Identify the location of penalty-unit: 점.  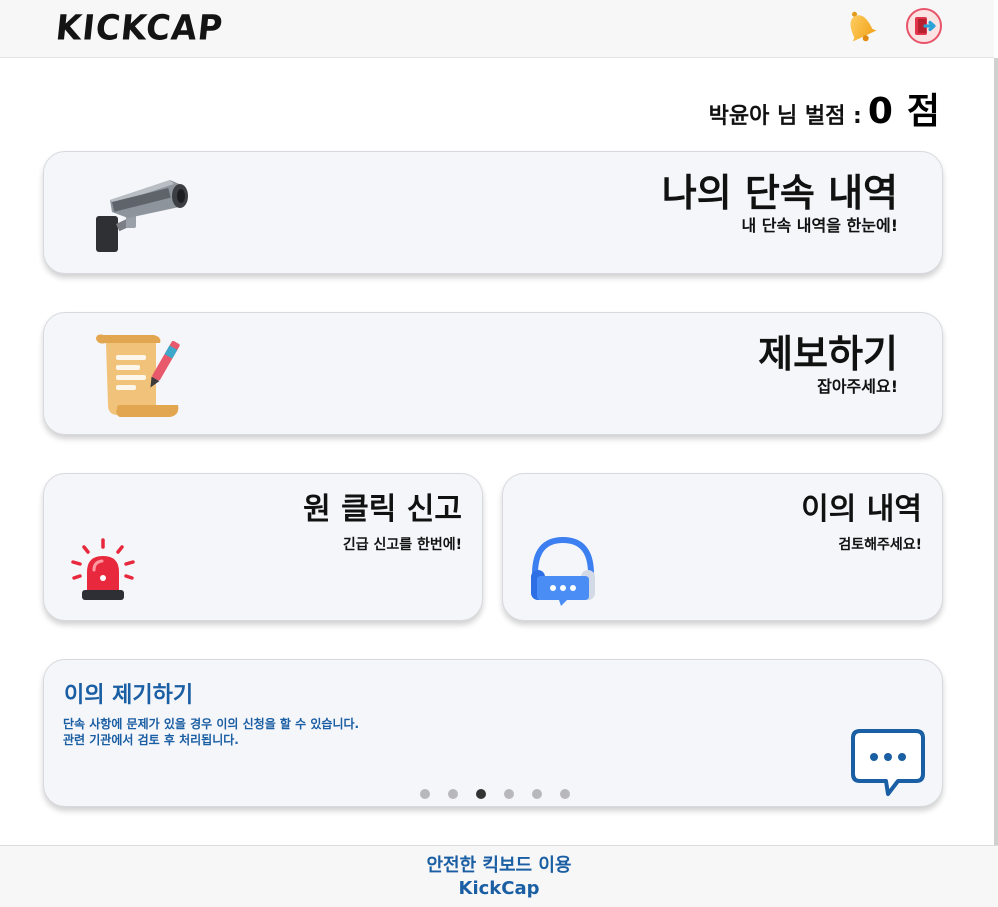
(923, 111).